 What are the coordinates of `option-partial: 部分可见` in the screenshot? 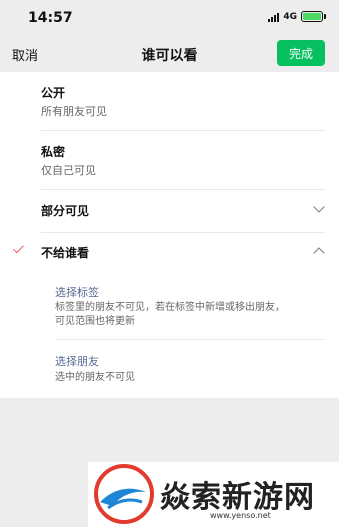 It's located at (169, 211).